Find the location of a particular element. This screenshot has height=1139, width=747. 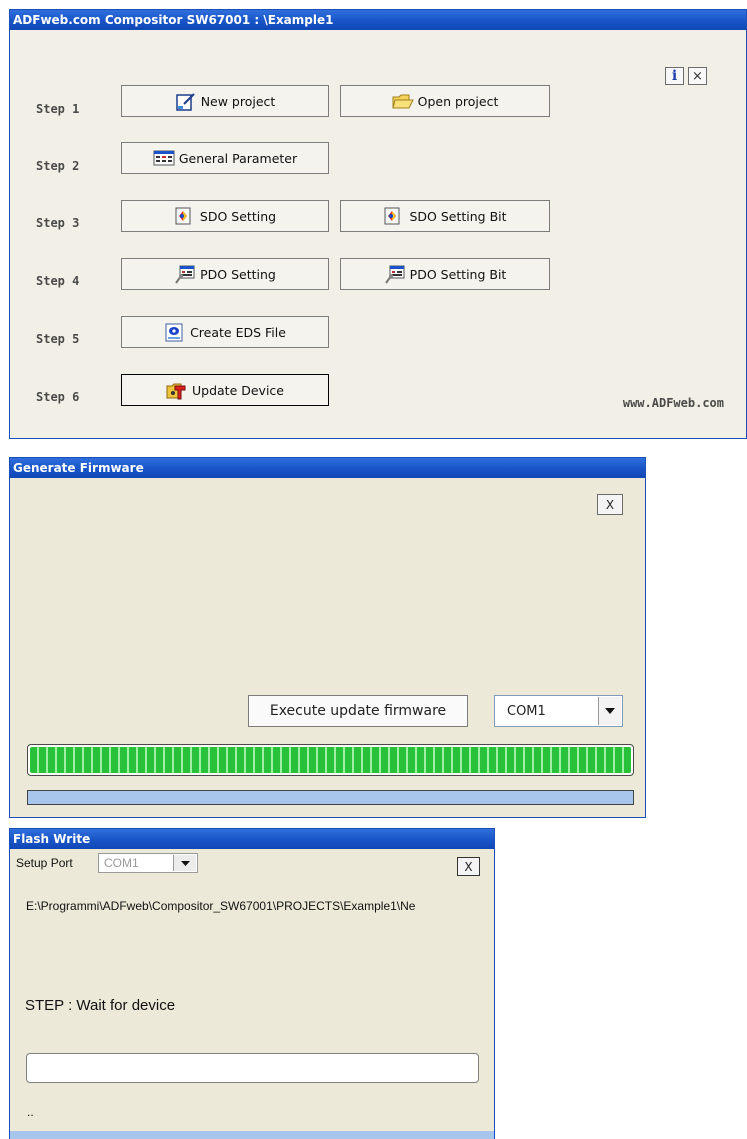

create-eds-label: Create EDS File is located at coordinates (238, 332).